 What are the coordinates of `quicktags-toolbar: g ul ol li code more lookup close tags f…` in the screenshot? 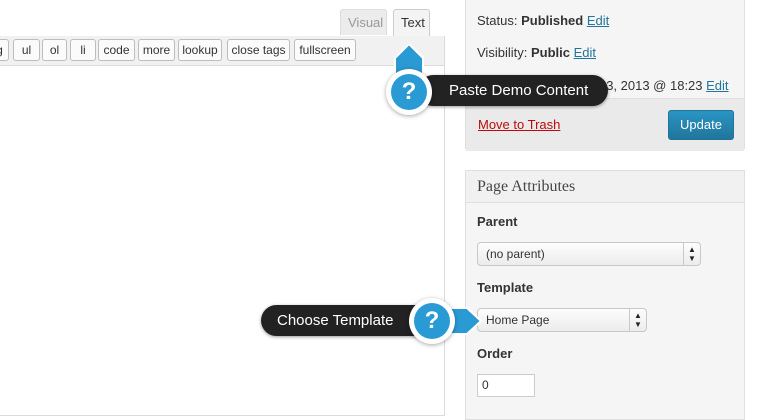 It's located at (222, 51).